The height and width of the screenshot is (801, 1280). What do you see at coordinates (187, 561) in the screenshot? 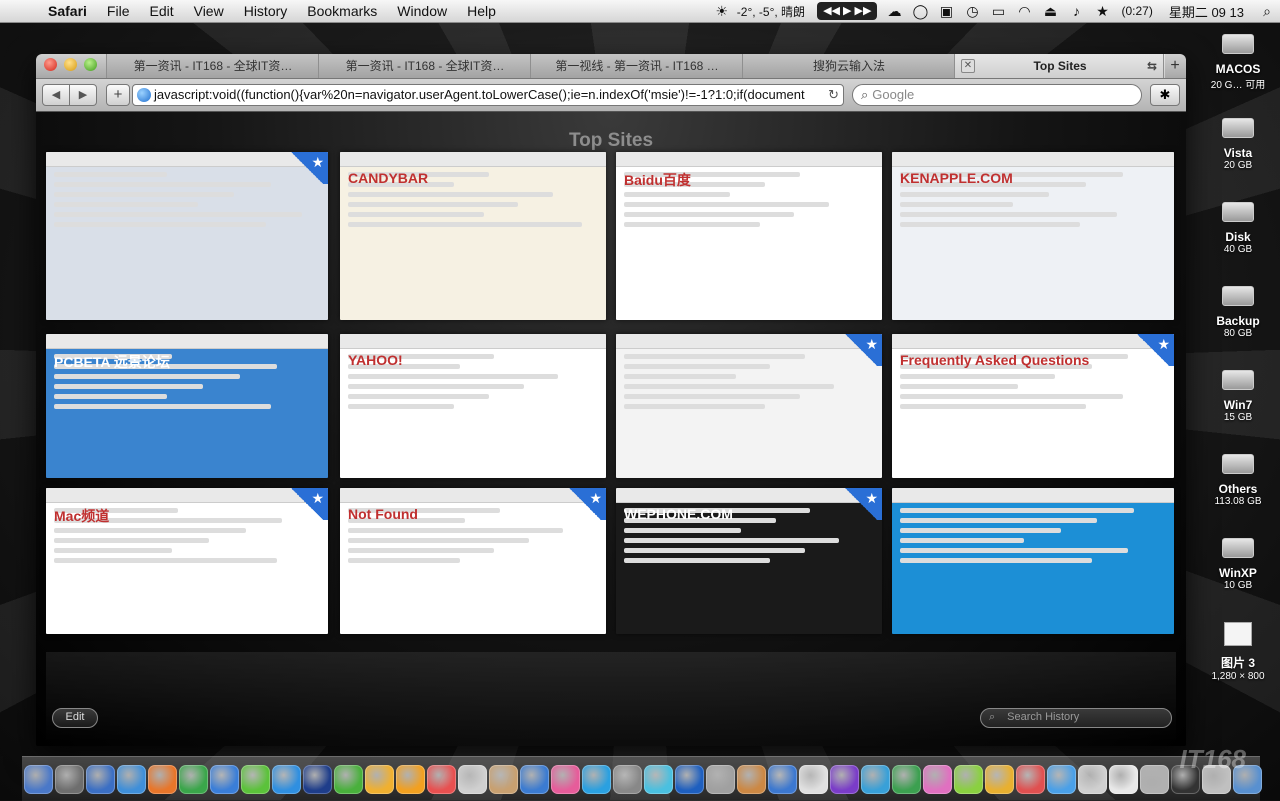
I see `top-site-thumbnail: Mac频道 ★` at bounding box center [187, 561].